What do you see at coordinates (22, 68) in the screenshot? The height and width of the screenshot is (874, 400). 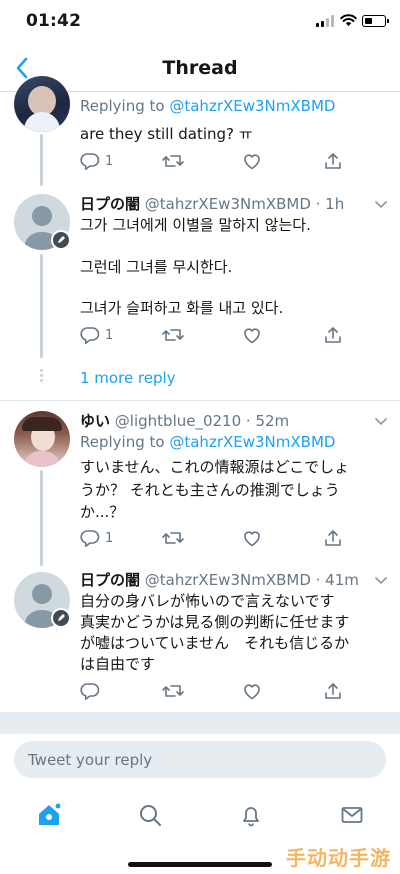 I see `chevron-left-icon` at bounding box center [22, 68].